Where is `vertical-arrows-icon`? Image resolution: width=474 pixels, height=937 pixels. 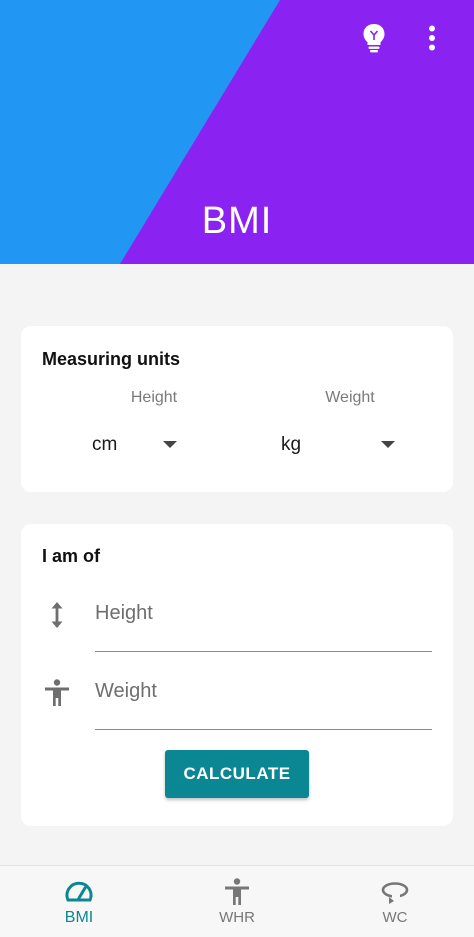 vertical-arrows-icon is located at coordinates (57, 615).